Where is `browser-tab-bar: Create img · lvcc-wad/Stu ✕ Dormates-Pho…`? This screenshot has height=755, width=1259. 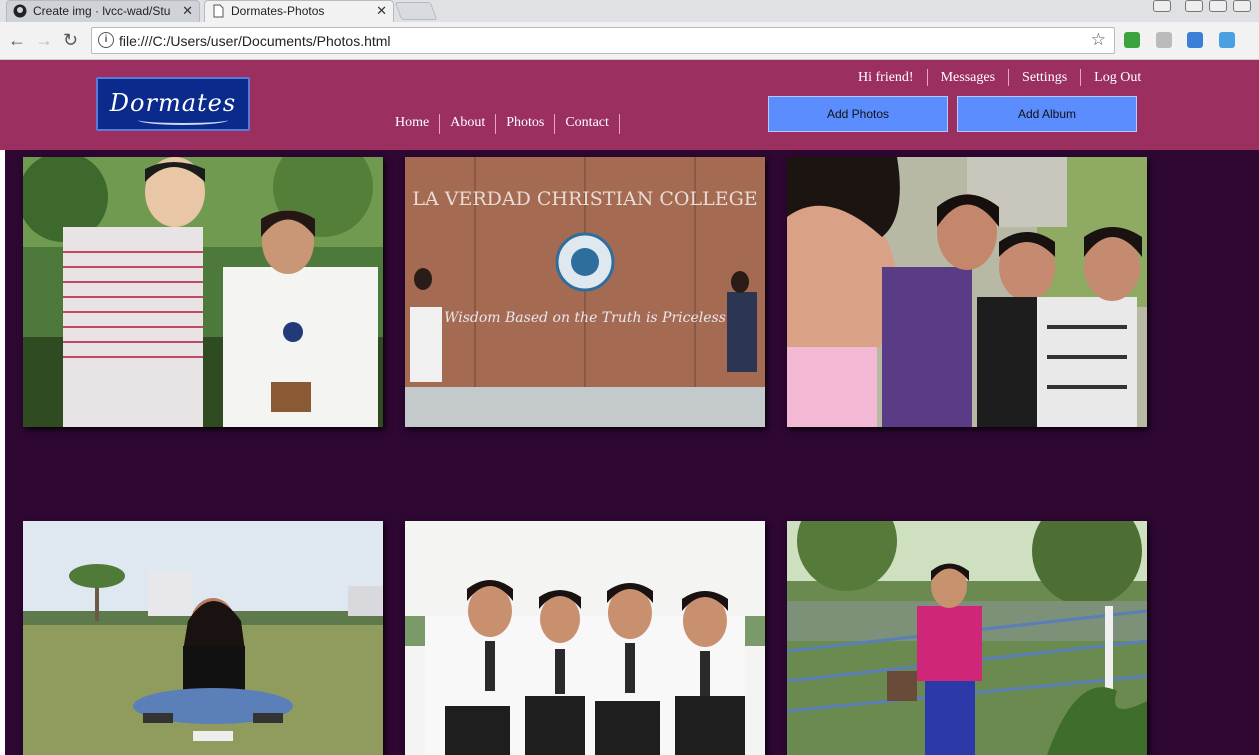 browser-tab-bar: Create img · lvcc-wad/Stu ✕ Dormates-Pho… is located at coordinates (629, 11).